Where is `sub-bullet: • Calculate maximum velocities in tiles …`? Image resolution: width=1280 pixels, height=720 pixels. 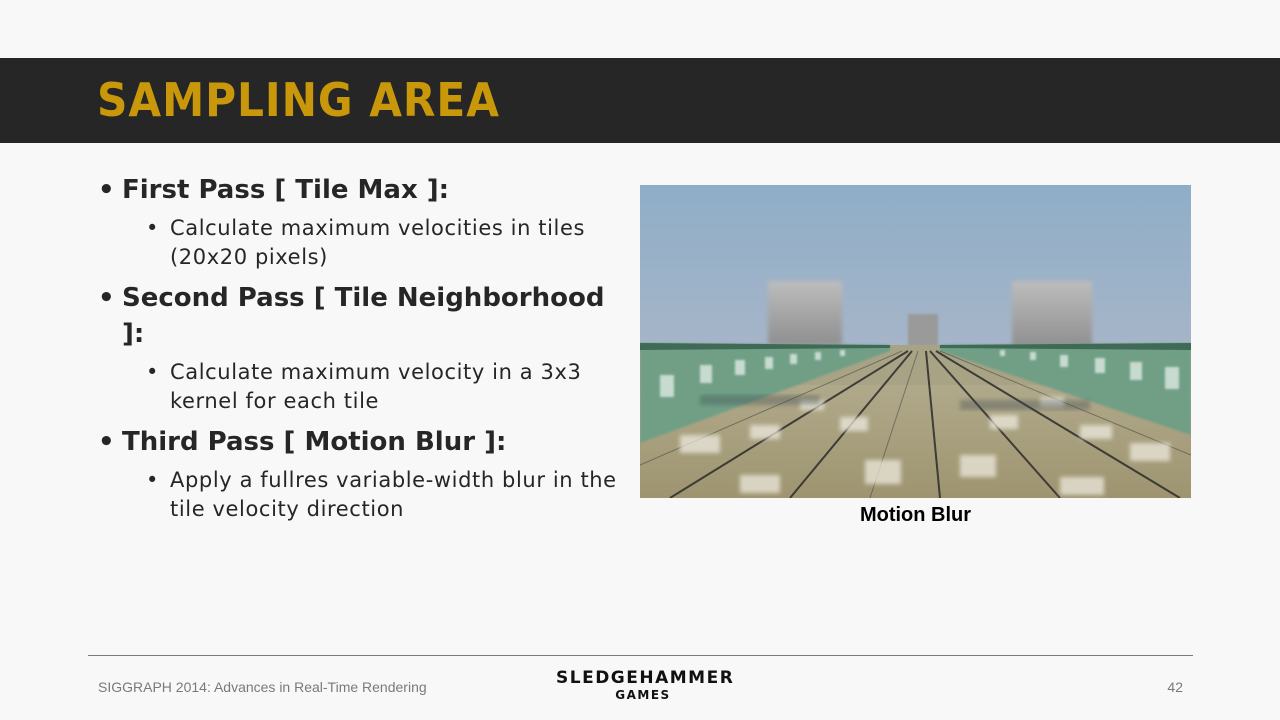
sub-bullet: • Calculate maximum velocities in tiles … is located at coordinates (382, 243).